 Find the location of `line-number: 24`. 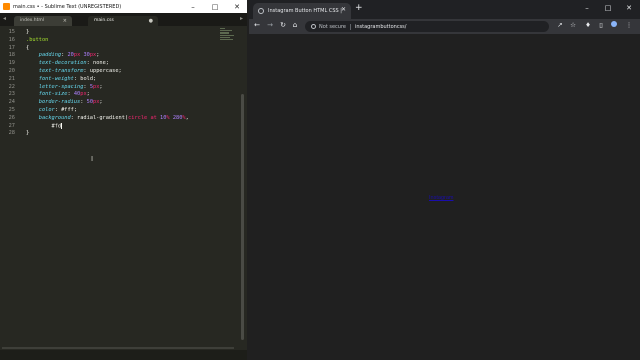

line-number: 24 is located at coordinates (11, 102).